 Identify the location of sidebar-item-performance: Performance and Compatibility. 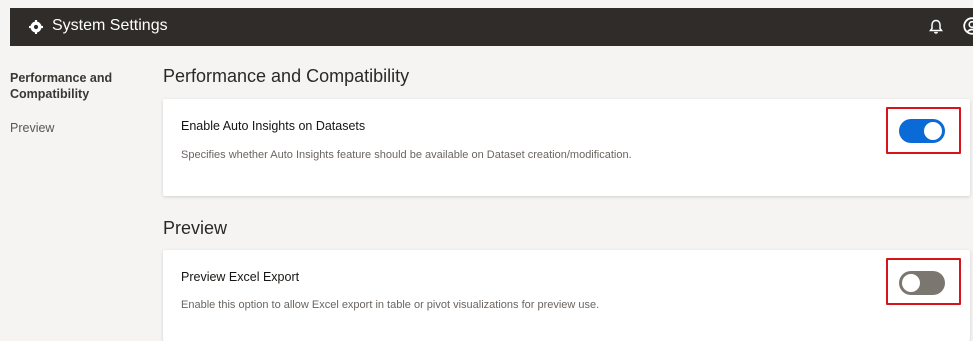
(70, 86).